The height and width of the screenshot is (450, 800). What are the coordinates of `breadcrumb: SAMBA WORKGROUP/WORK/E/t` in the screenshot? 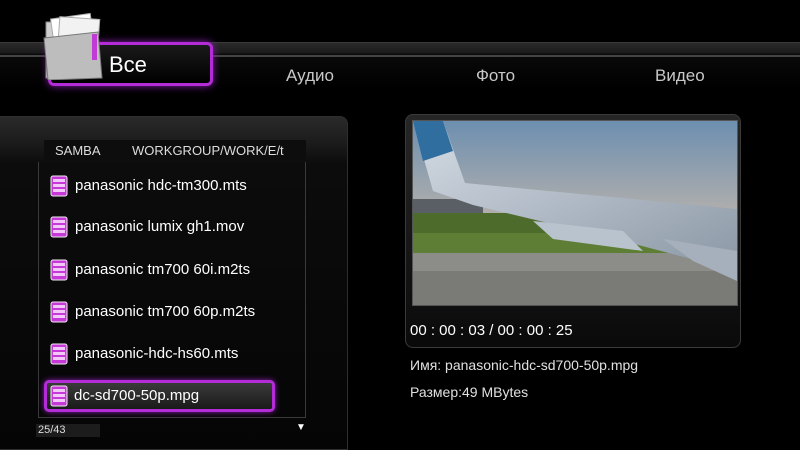 It's located at (175, 150).